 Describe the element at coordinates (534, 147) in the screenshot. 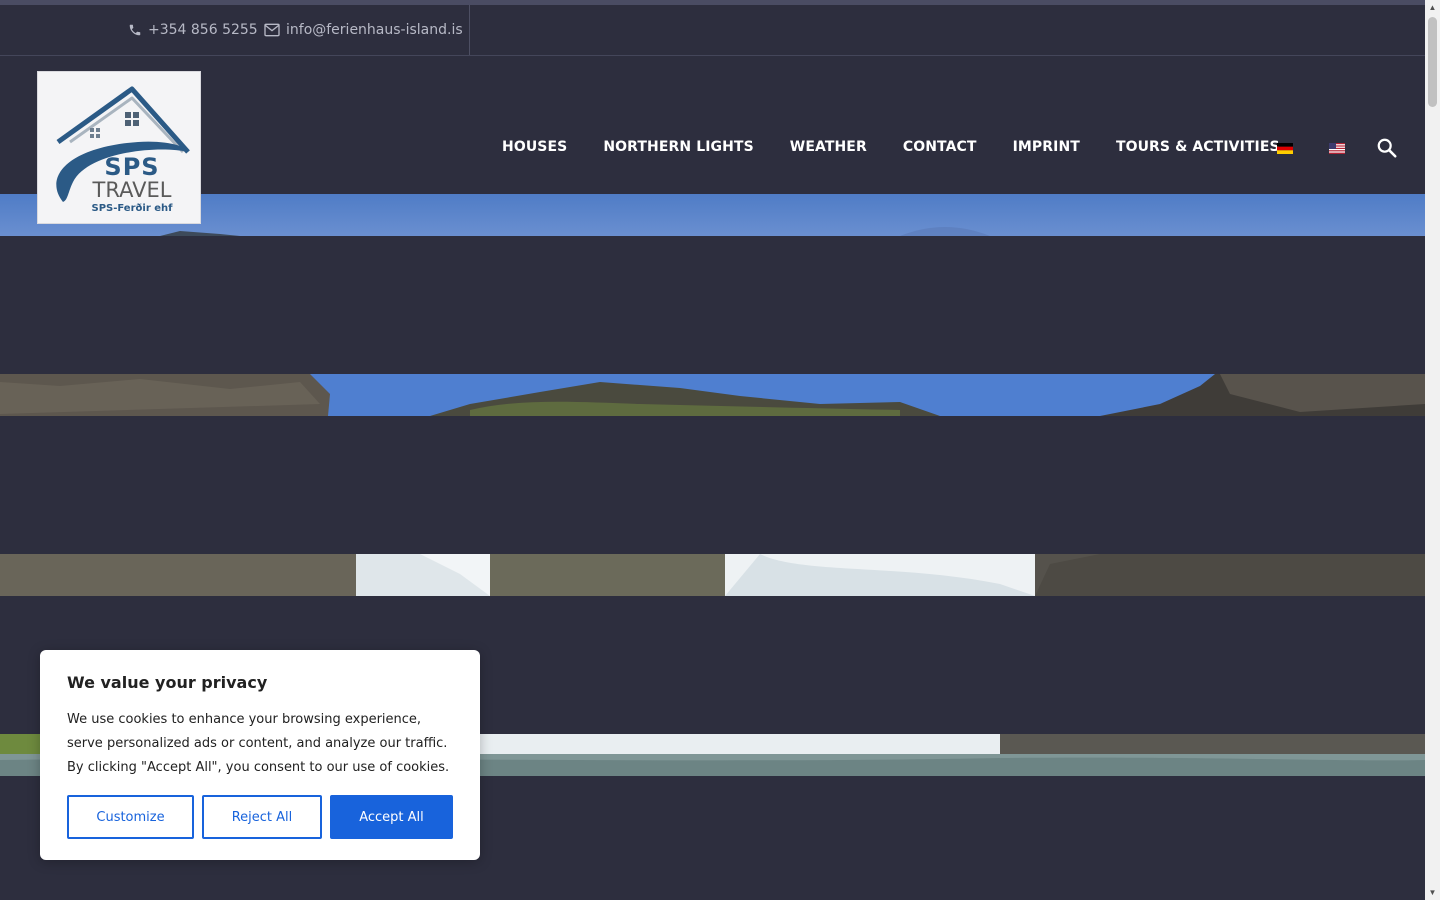

I see `nav-houses: HOUSES` at that location.